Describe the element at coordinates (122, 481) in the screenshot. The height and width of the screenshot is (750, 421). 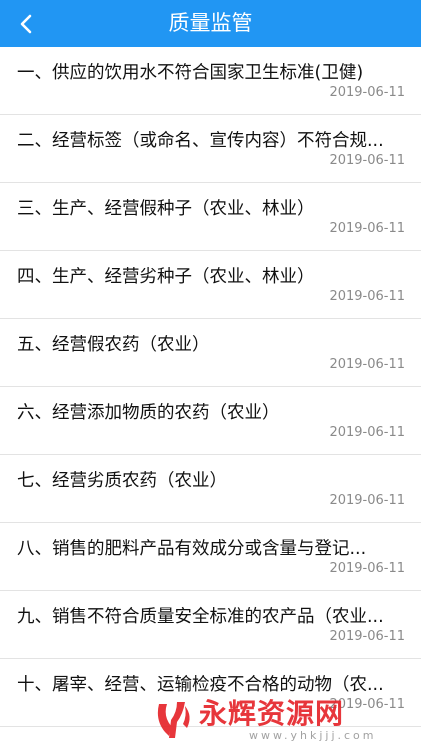
I see `item-title: 七、经营劣质农药（农业）` at that location.